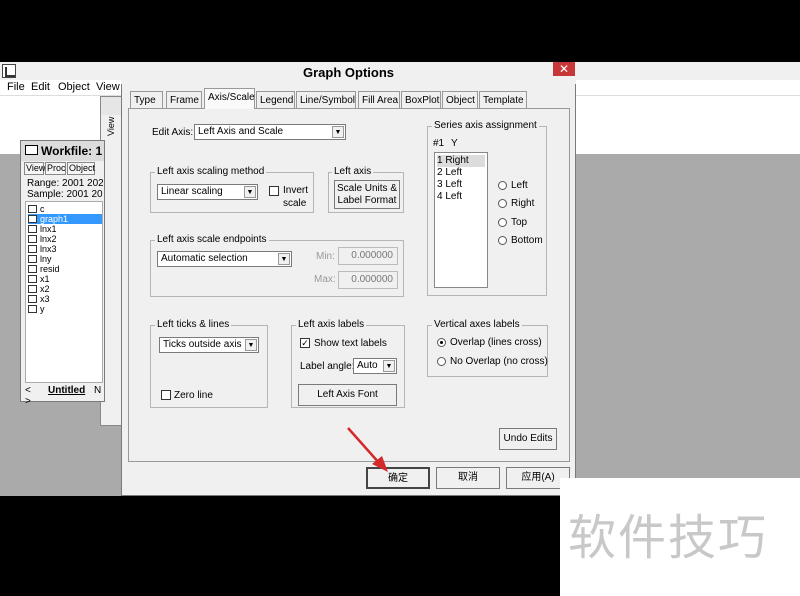 The image size is (800, 596). I want to click on scale-units-label: Scale Units &, so click(367, 188).